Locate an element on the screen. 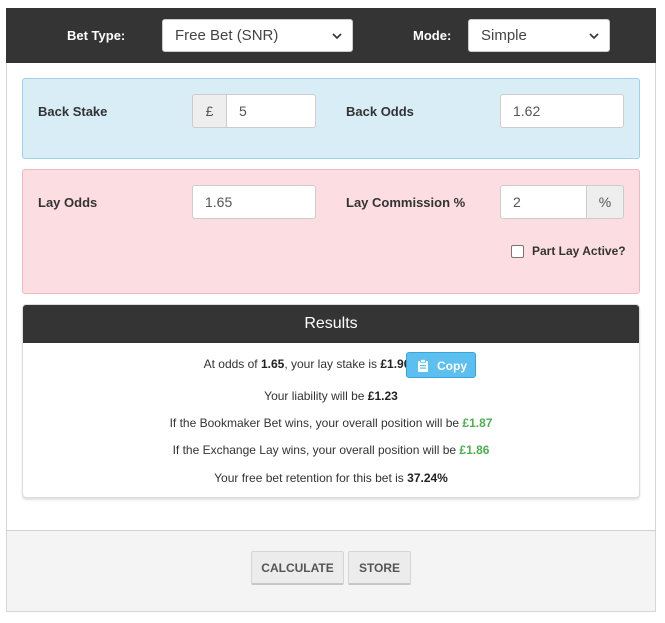 Image resolution: width=665 pixels, height=623 pixels. back-odds-label: Back Odds is located at coordinates (380, 111).